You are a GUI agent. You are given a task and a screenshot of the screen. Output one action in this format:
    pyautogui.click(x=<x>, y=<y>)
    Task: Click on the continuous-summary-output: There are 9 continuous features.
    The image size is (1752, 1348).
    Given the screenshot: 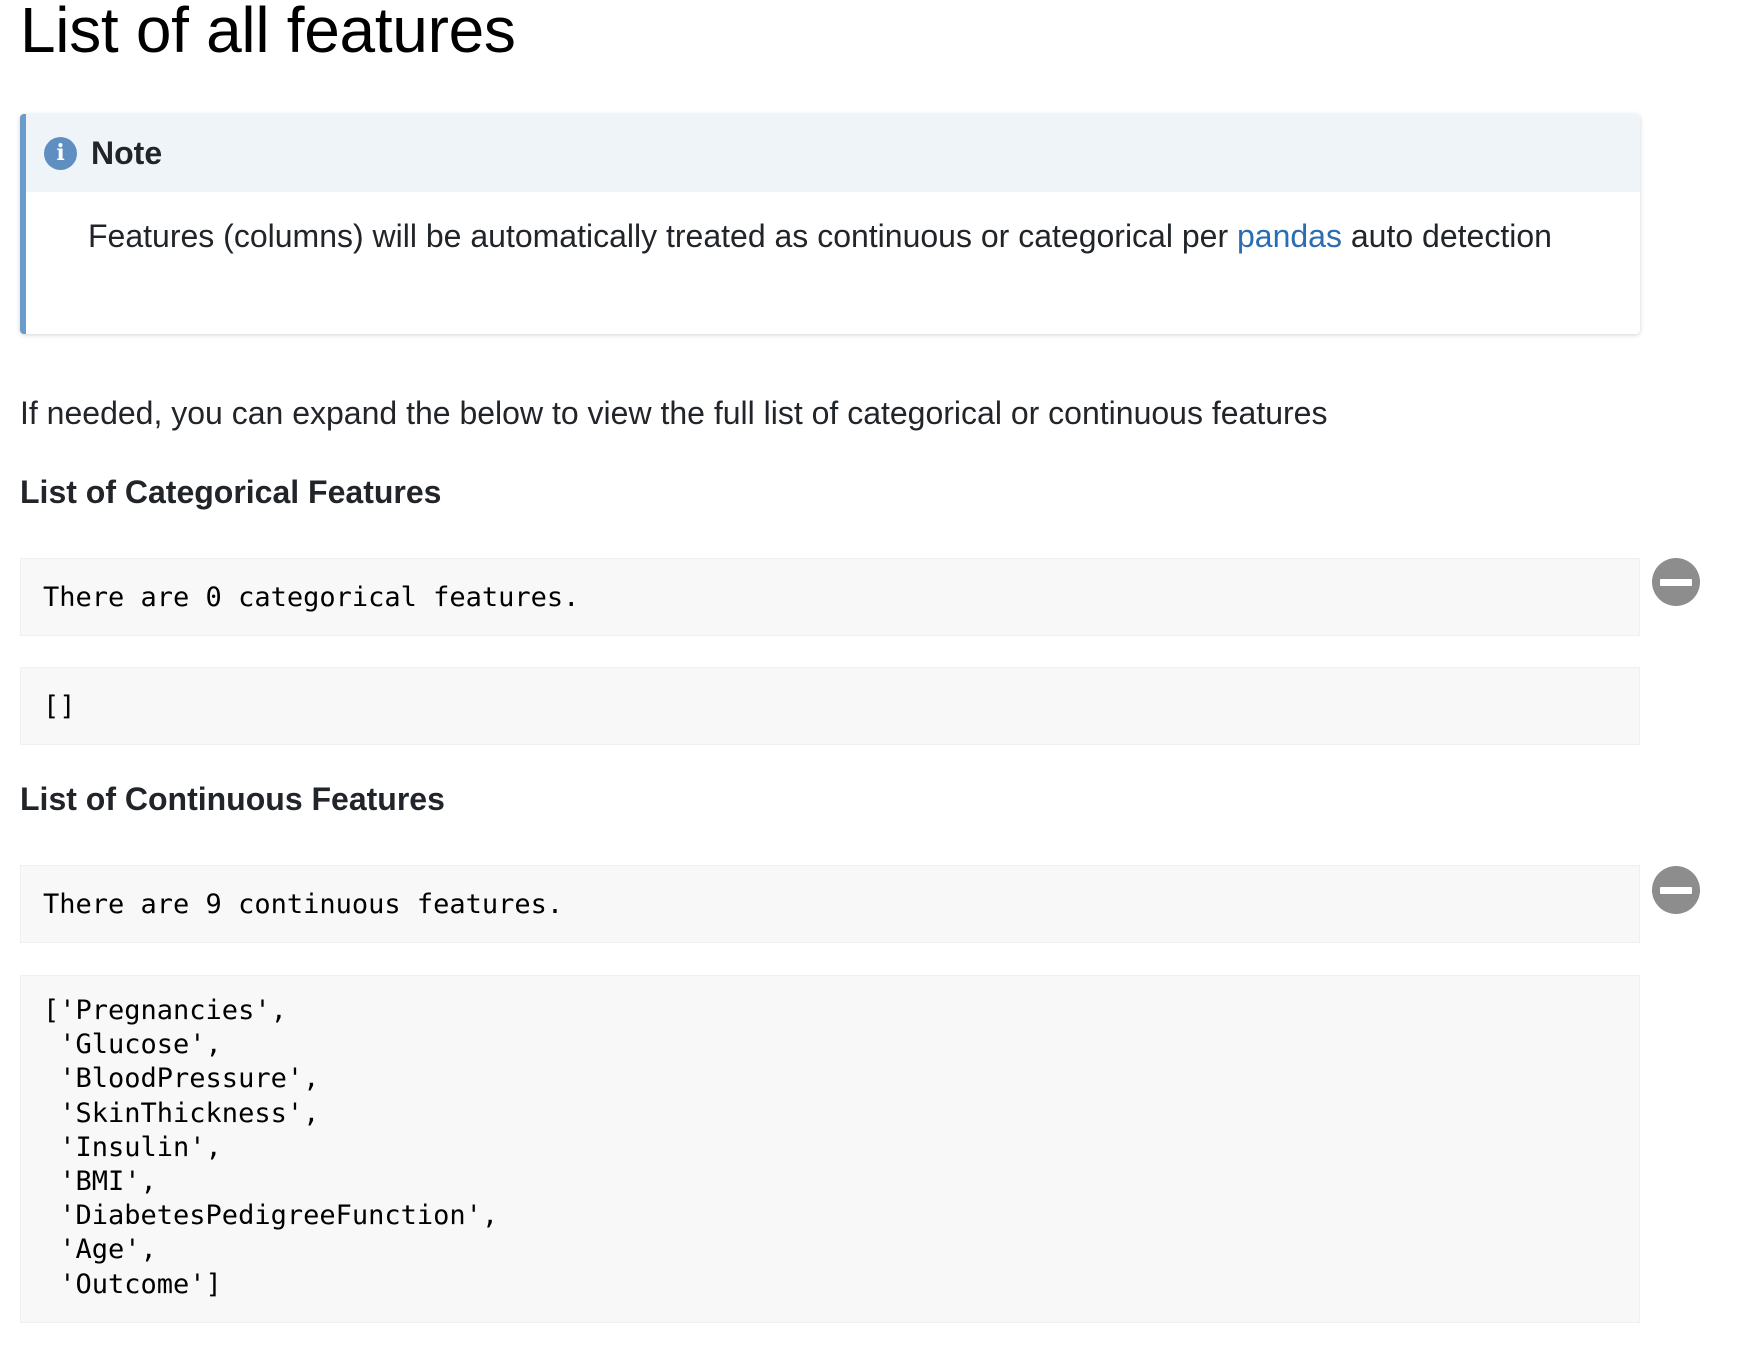 What is the action you would take?
    pyautogui.click(x=830, y=904)
    